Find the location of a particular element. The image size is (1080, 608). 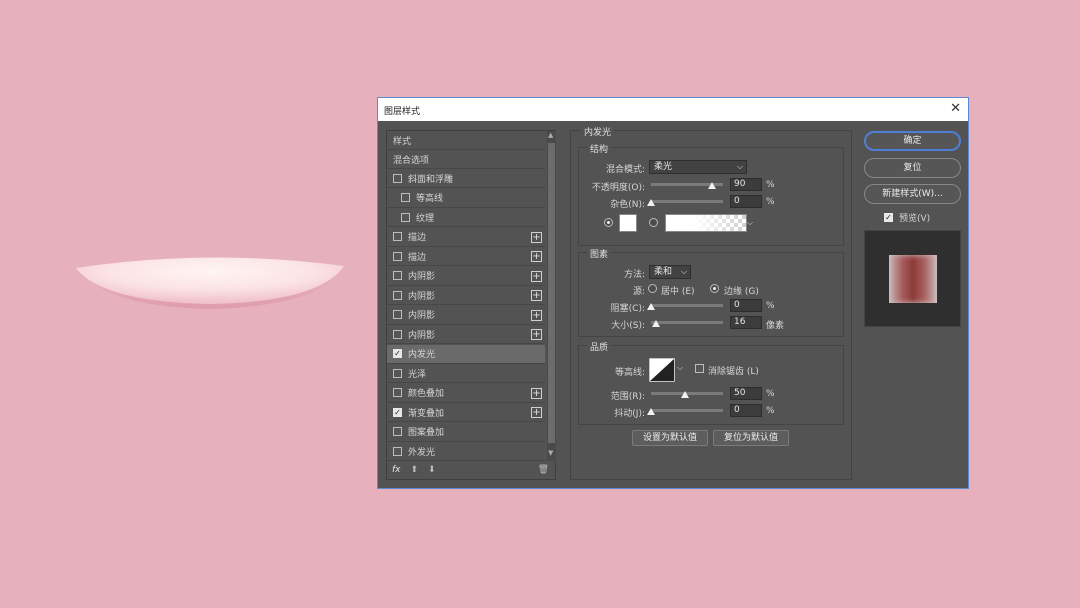

make-default-button: 设置为默认值 is located at coordinates (670, 438).